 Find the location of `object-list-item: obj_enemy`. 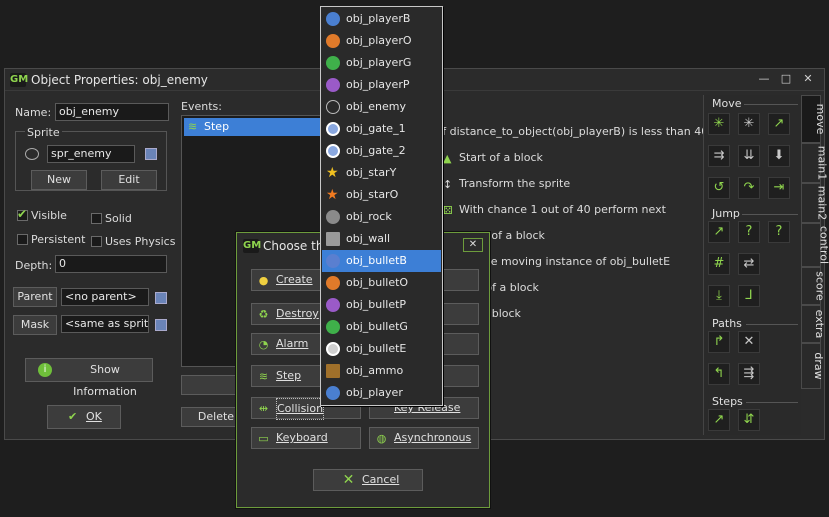

object-list-item: obj_enemy is located at coordinates (381, 107).